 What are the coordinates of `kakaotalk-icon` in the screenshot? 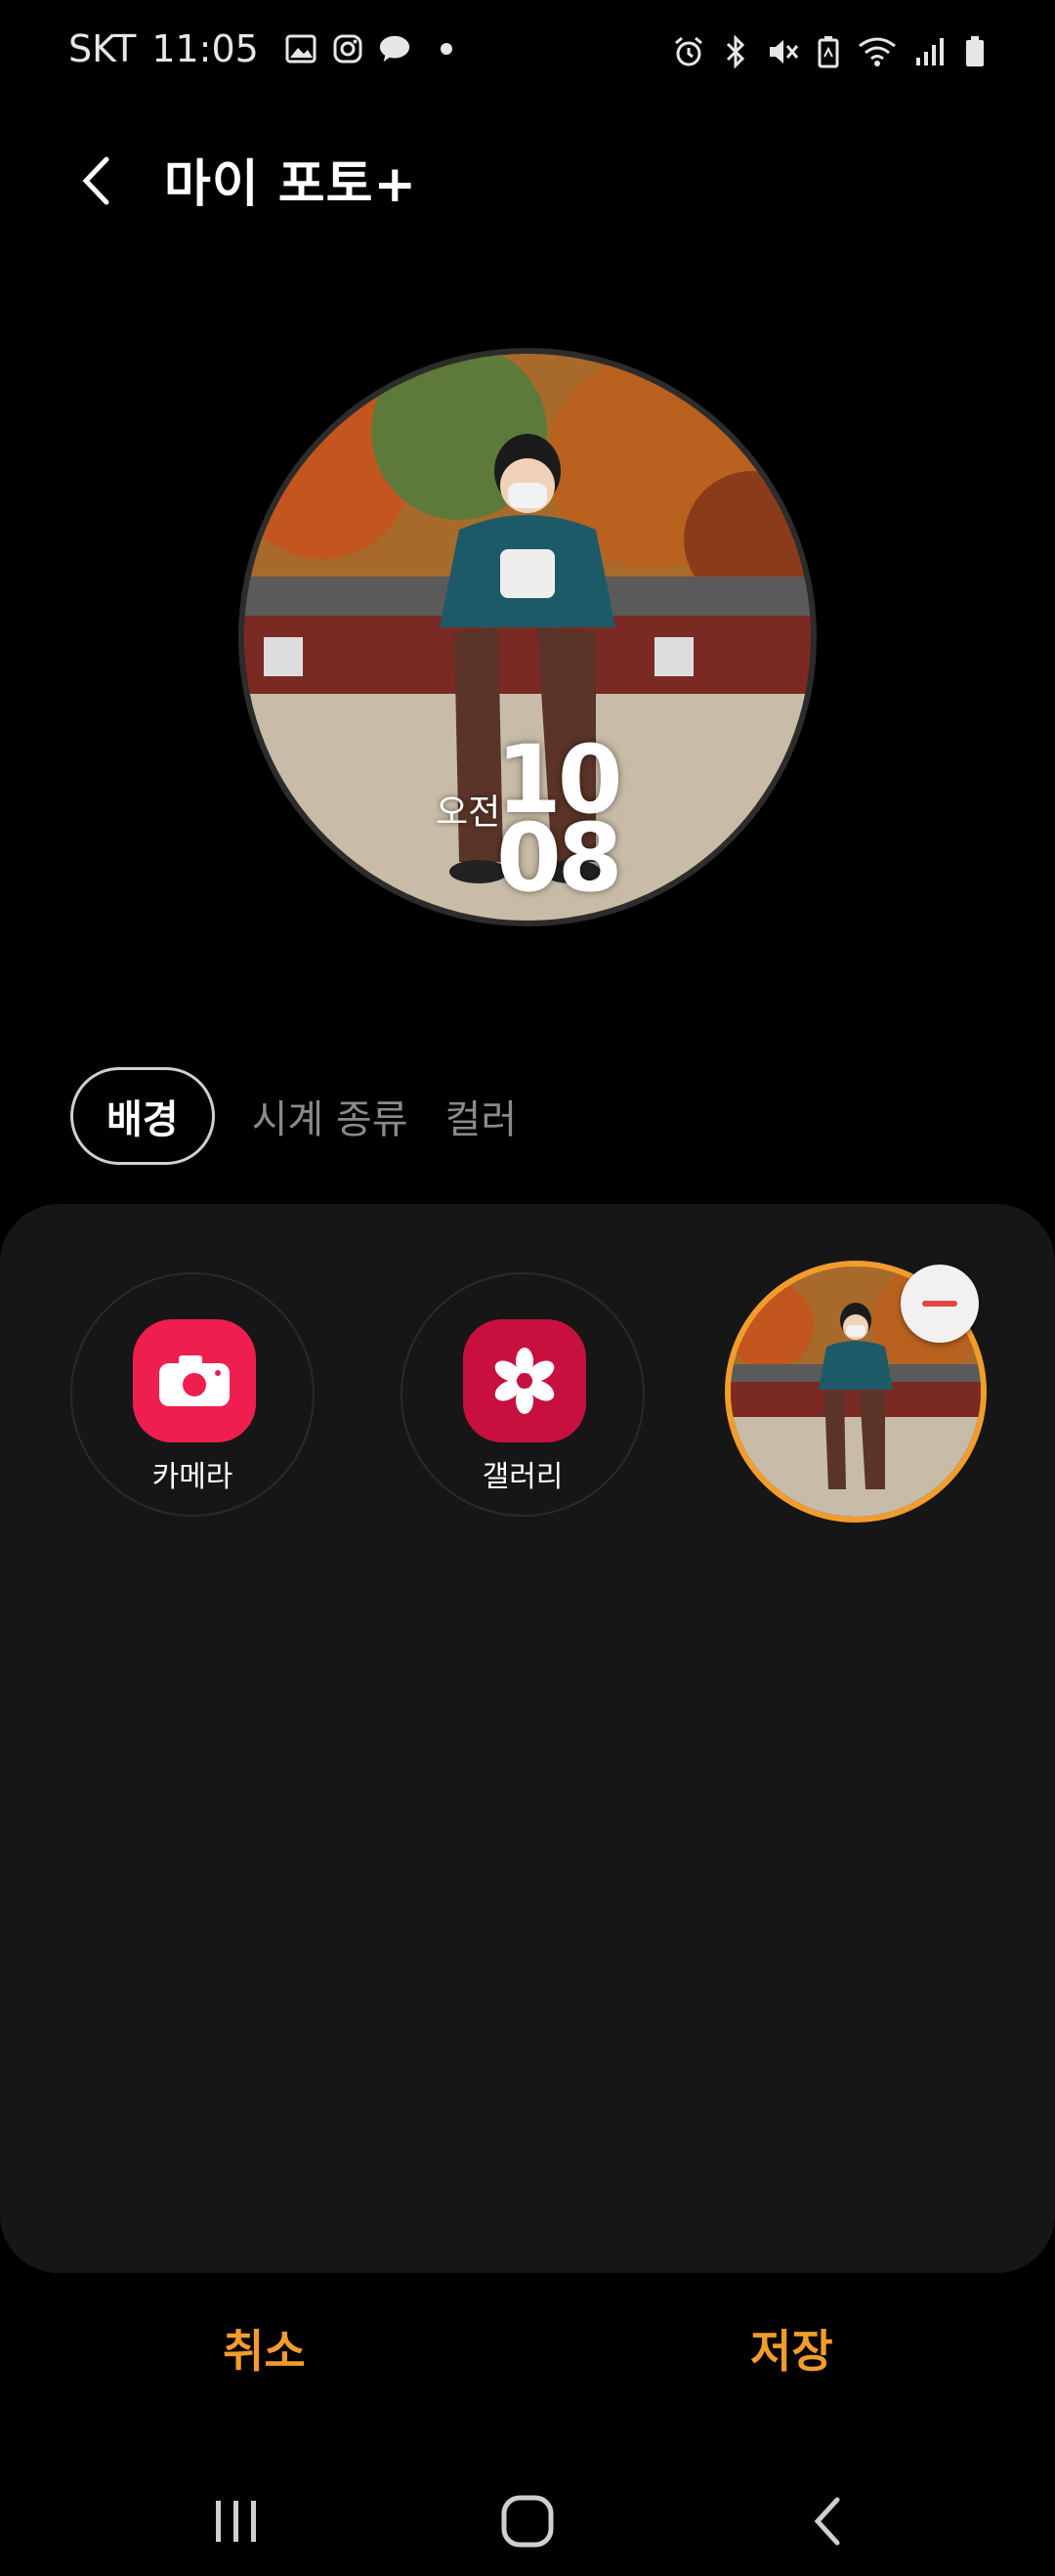 It's located at (394, 49).